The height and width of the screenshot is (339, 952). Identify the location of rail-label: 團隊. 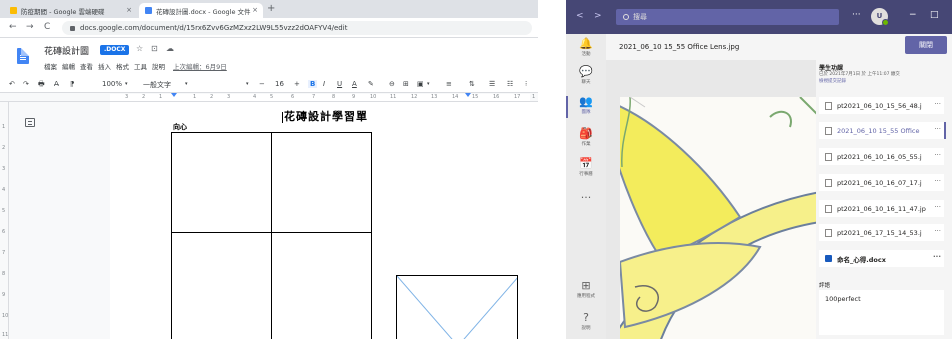
(586, 112).